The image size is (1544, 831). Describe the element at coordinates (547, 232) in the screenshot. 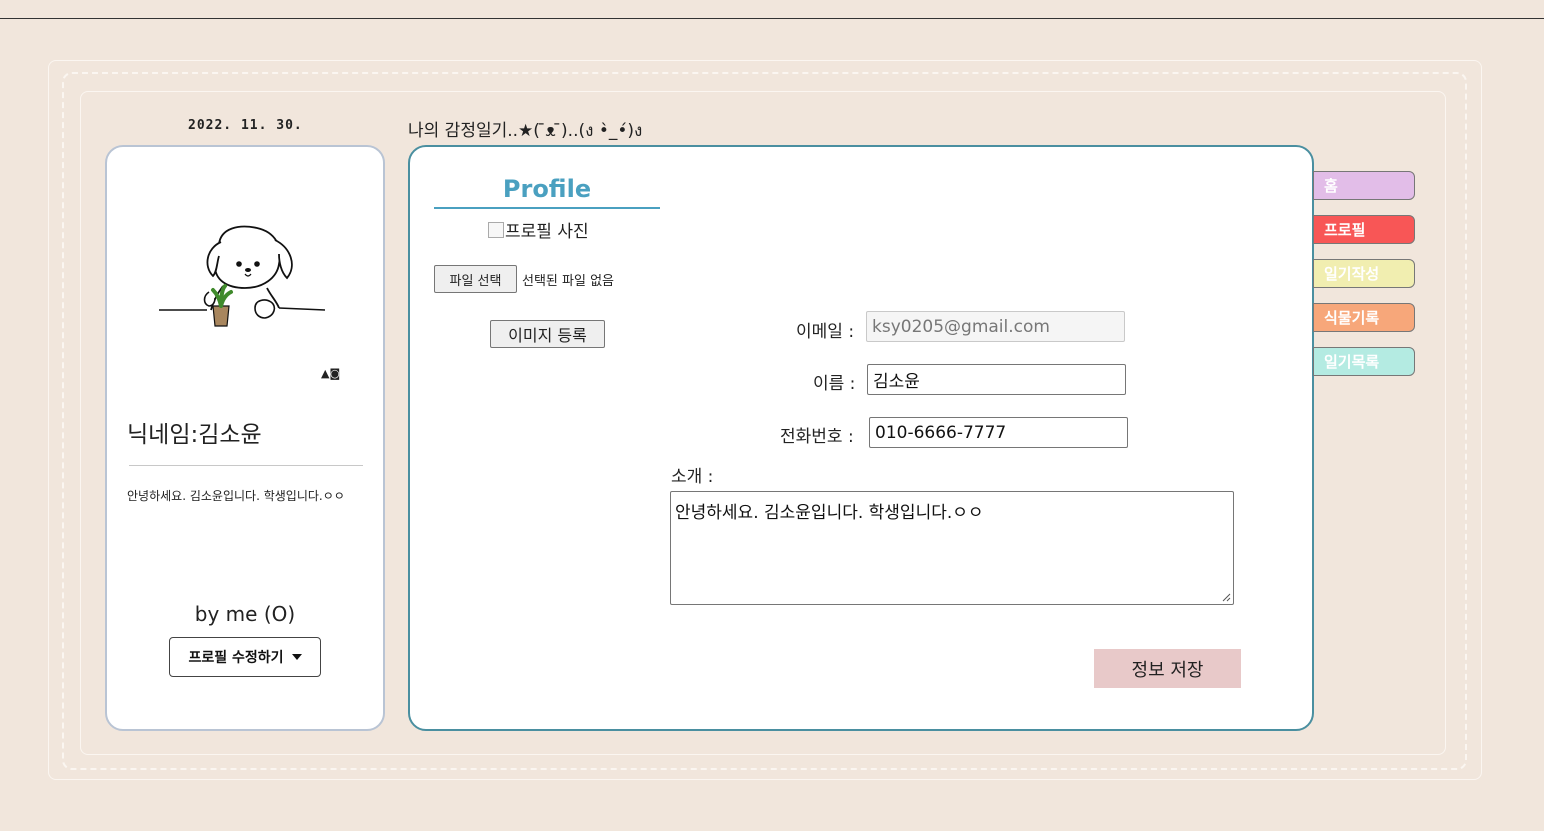

I see `profile-image-alt: 프로필 사진` at that location.